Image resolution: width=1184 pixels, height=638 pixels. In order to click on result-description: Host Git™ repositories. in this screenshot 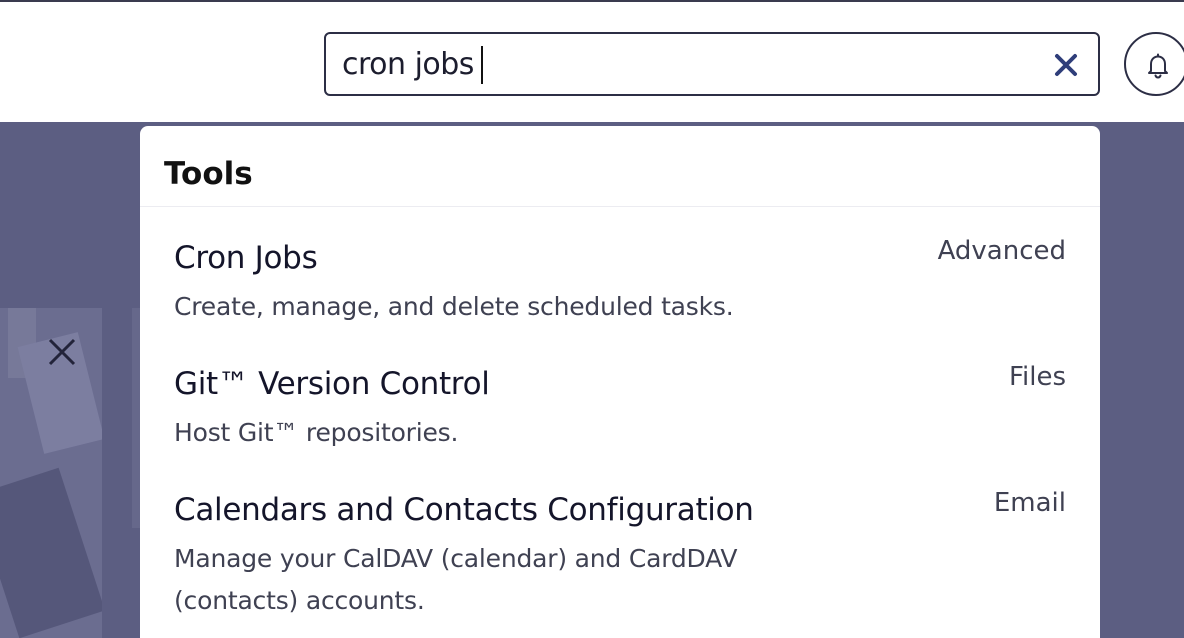, I will do `click(316, 432)`.